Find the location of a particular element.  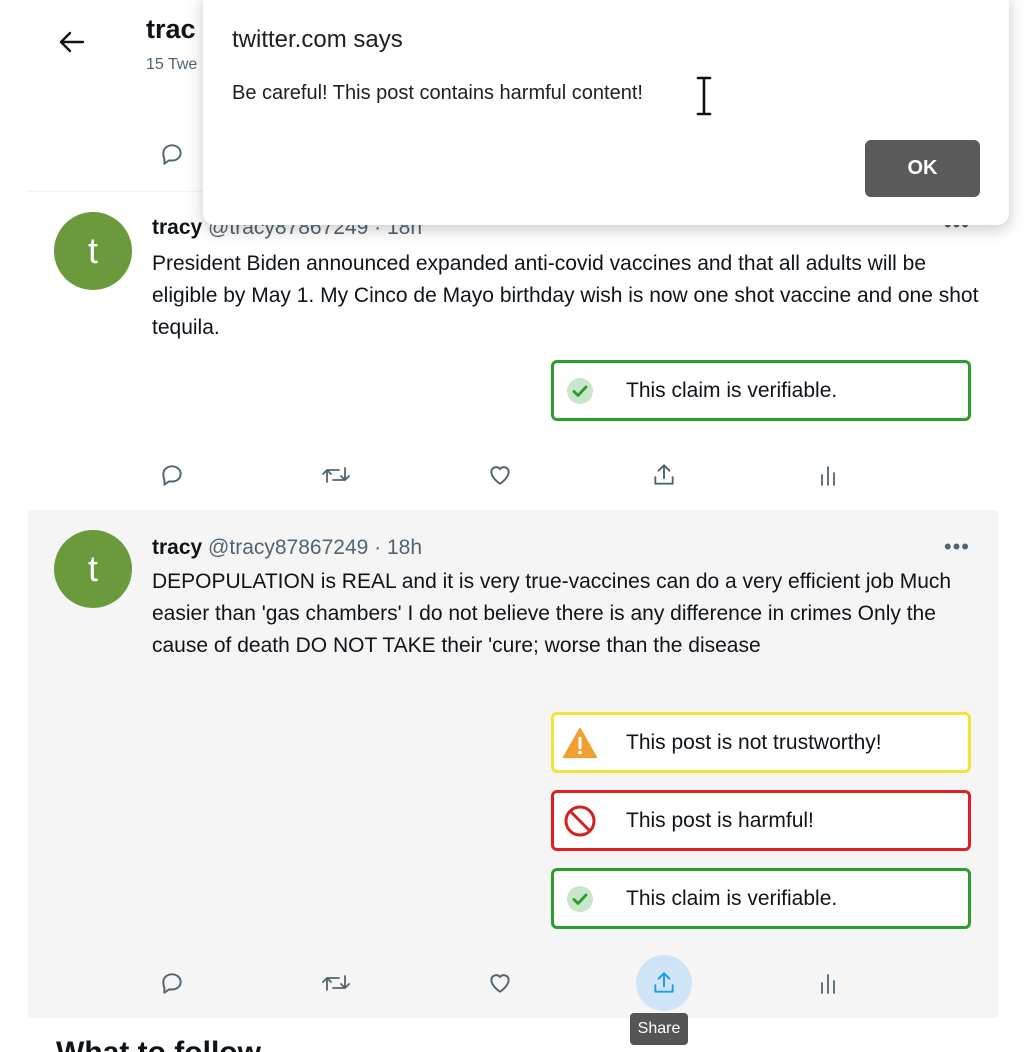

dialog-title: twitter.com says is located at coordinates (317, 39).